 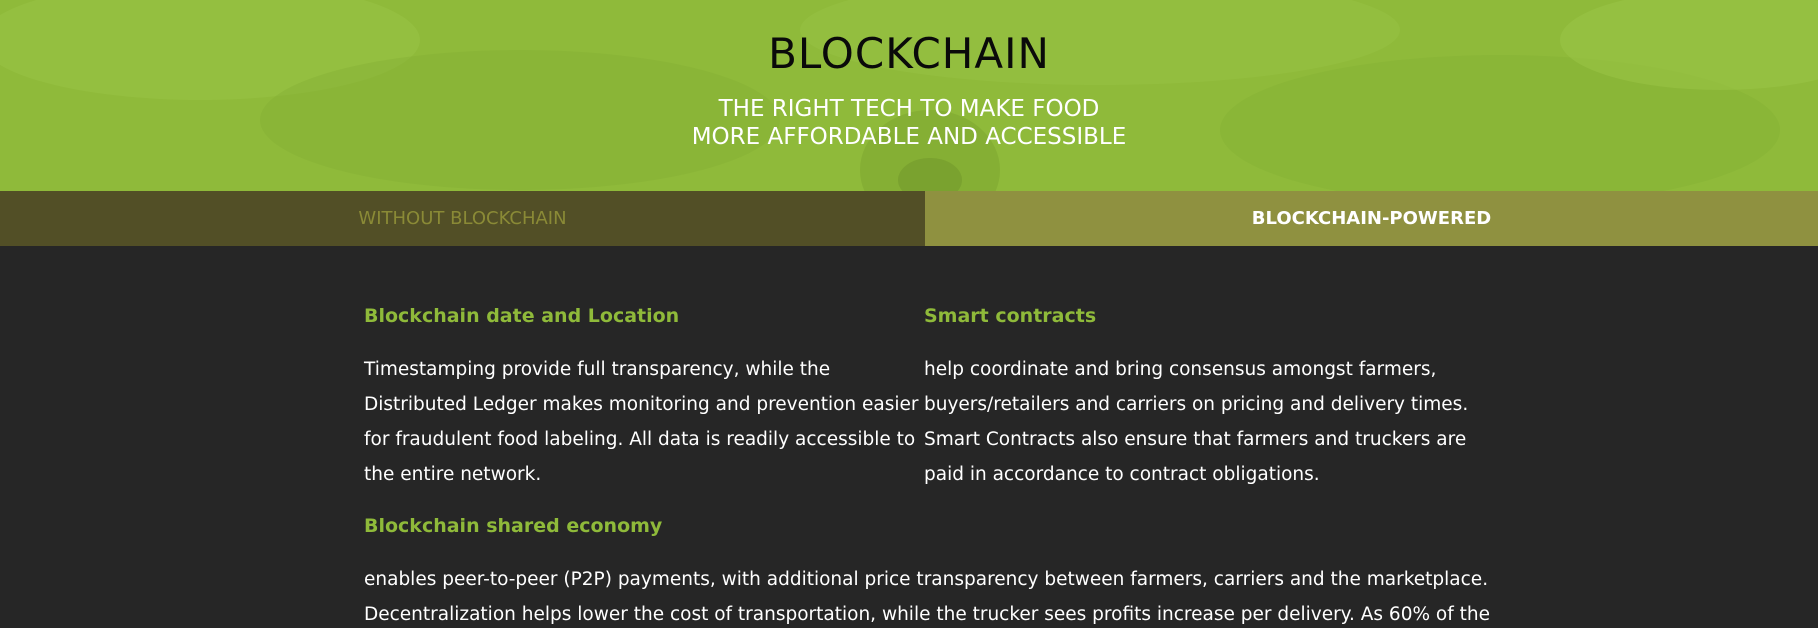 What do you see at coordinates (1010, 316) in the screenshot?
I see `section-heading: Smart contracts` at bounding box center [1010, 316].